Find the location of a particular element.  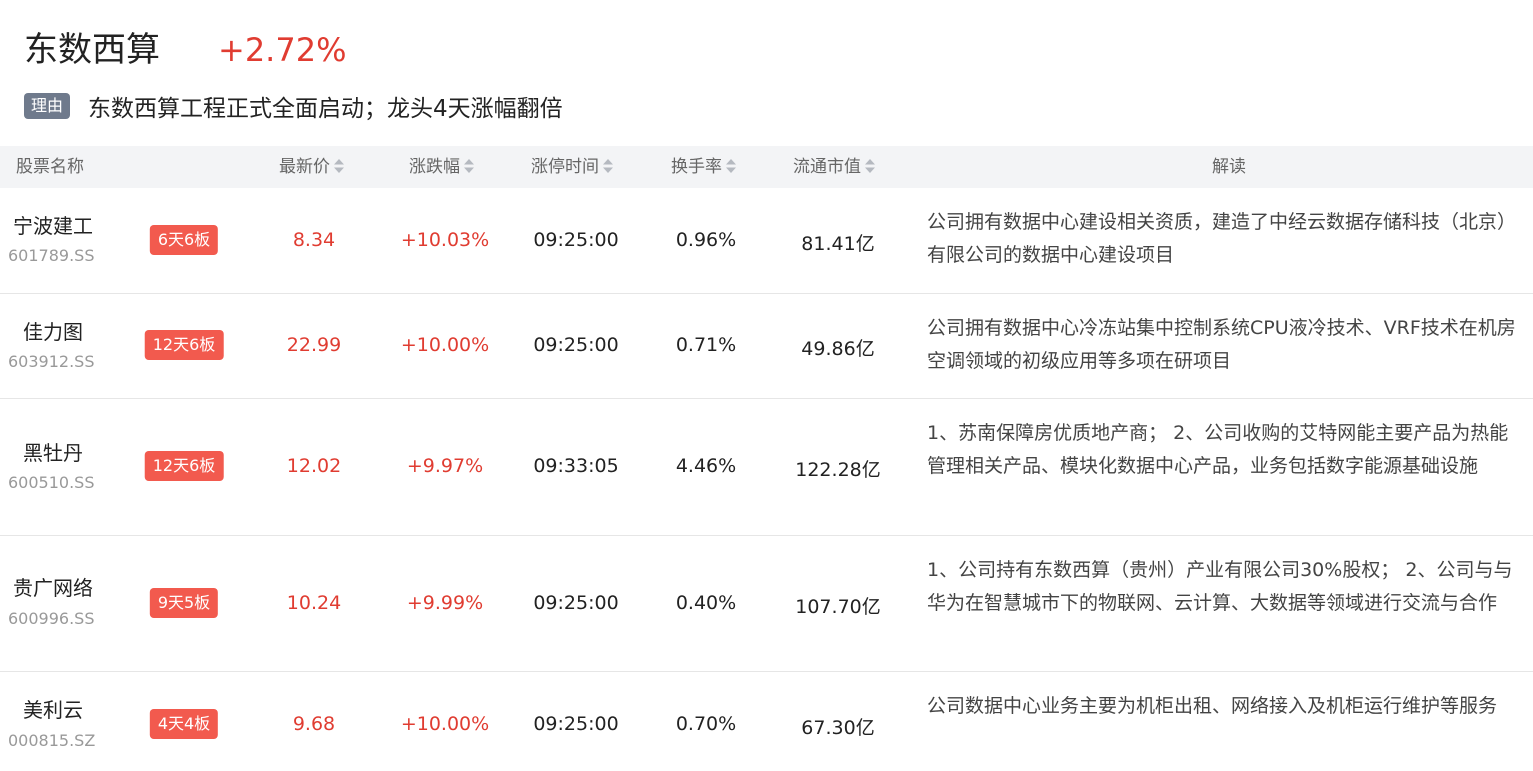

column-header-market-cap: 流通市值 is located at coordinates (835, 167).